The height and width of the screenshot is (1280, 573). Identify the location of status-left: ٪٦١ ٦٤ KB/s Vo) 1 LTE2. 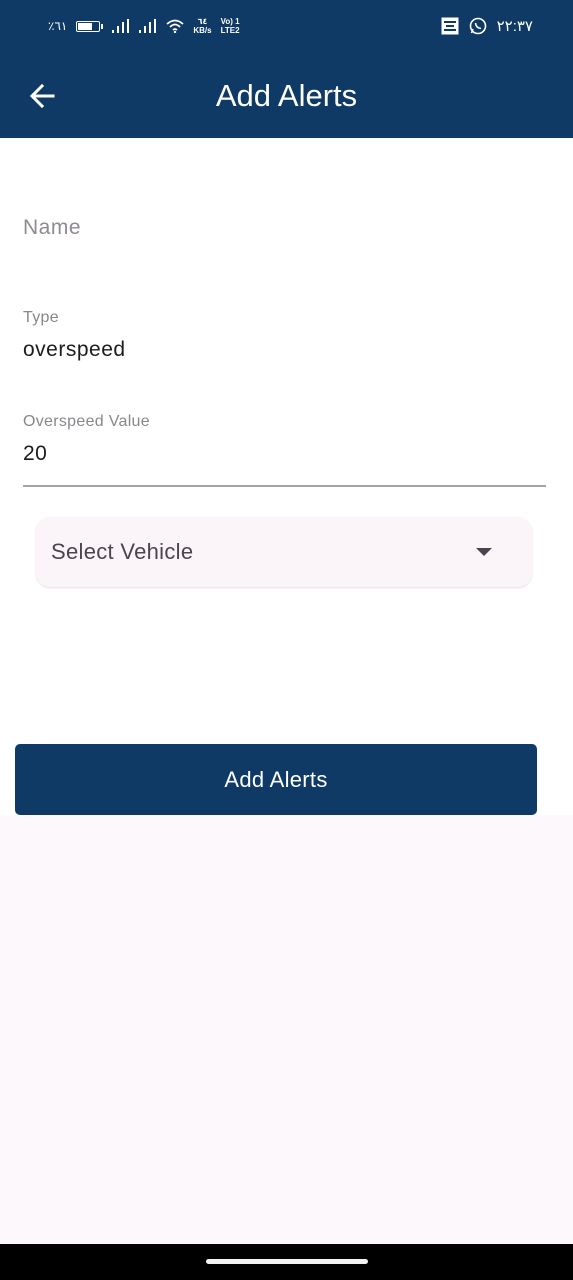
(144, 26).